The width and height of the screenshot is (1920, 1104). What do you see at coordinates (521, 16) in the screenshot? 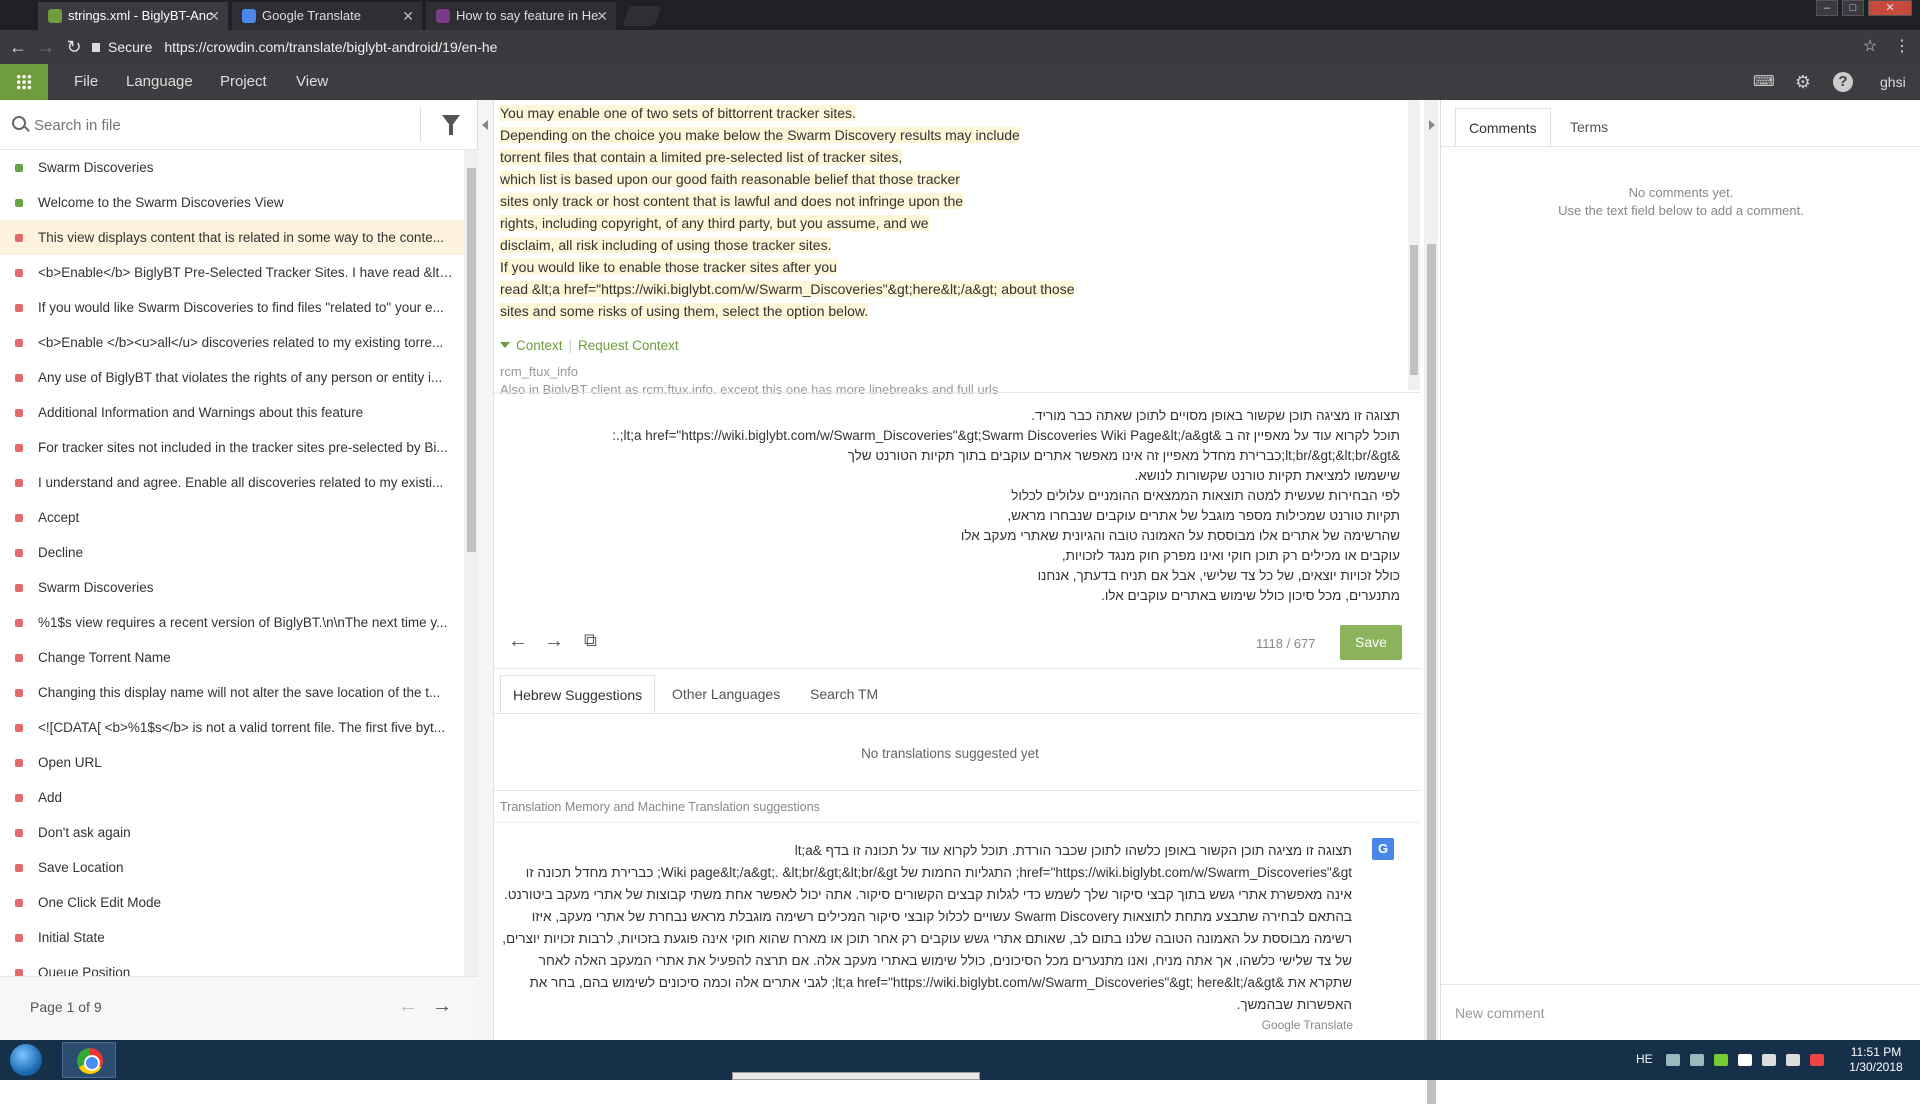
I see `browser-tab-how-to-say: How to say feature in He ✕` at bounding box center [521, 16].